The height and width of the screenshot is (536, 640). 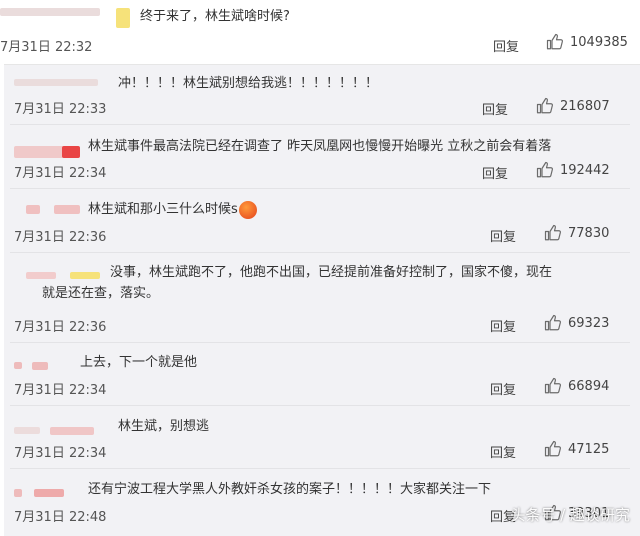 I want to click on watermark: 头条号 / 趣谈研究, so click(x=570, y=515).